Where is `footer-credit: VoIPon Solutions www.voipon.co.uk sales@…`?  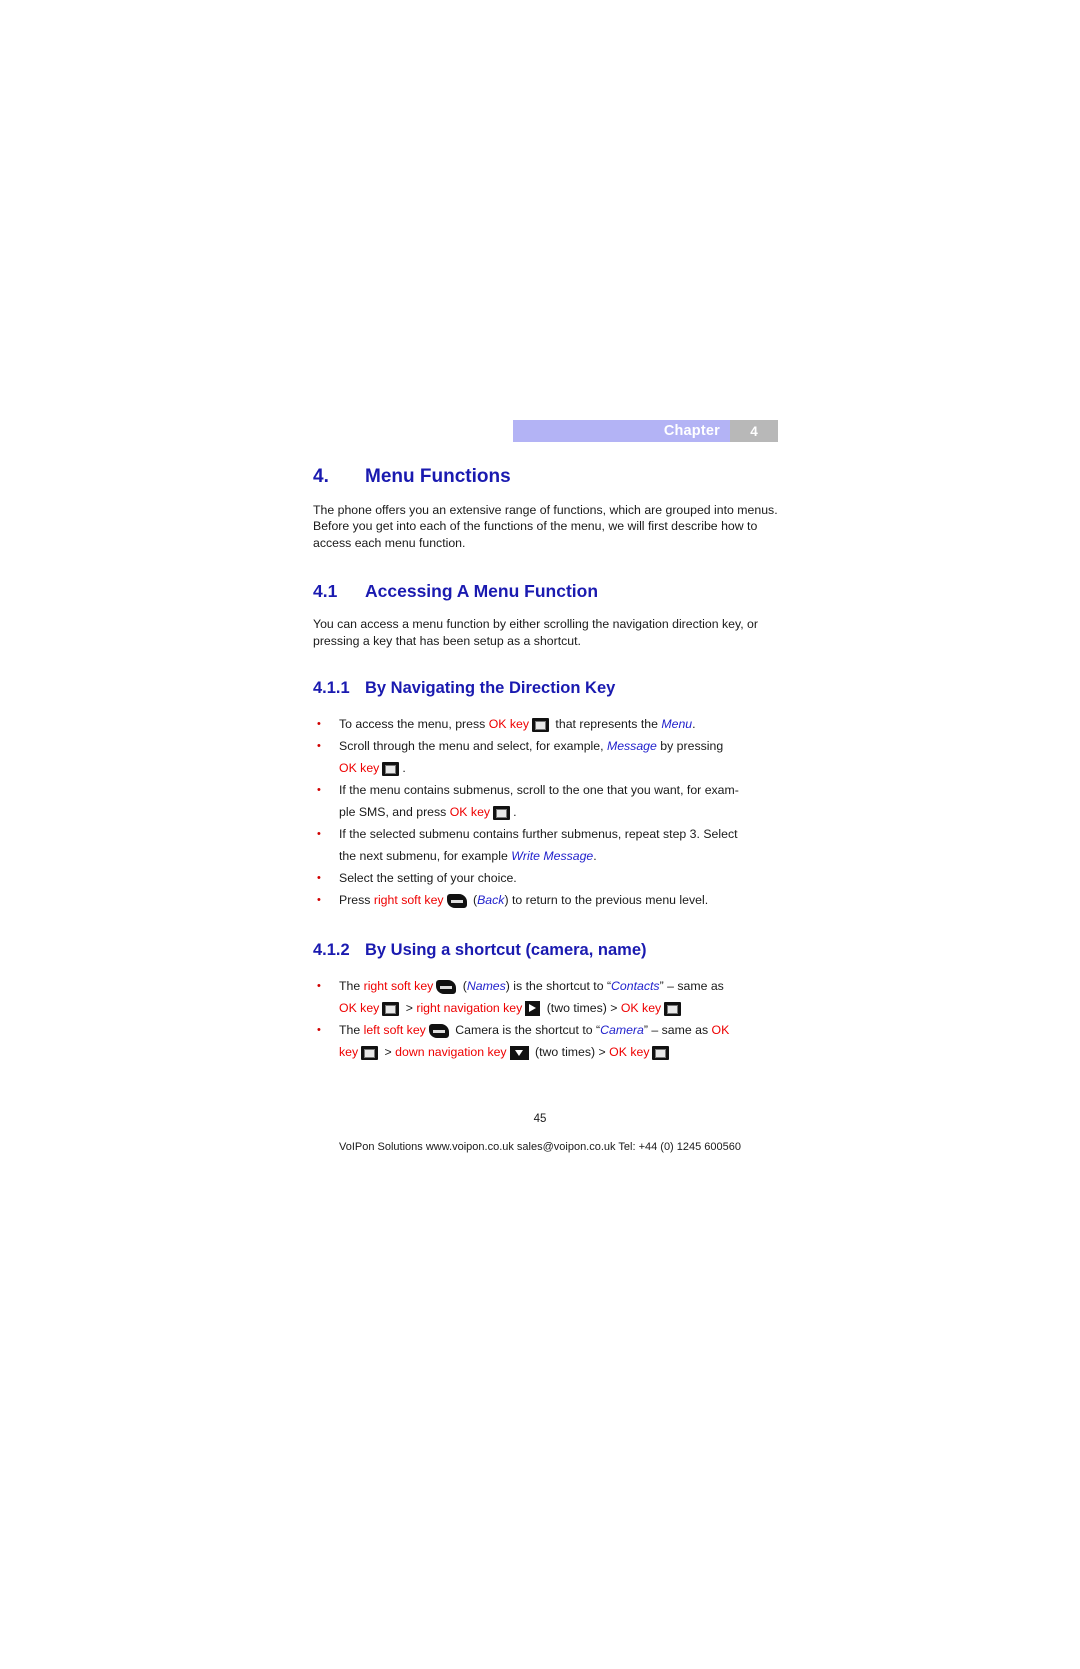
footer-credit: VoIPon Solutions www.voipon.co.uk sales@… is located at coordinates (540, 1147).